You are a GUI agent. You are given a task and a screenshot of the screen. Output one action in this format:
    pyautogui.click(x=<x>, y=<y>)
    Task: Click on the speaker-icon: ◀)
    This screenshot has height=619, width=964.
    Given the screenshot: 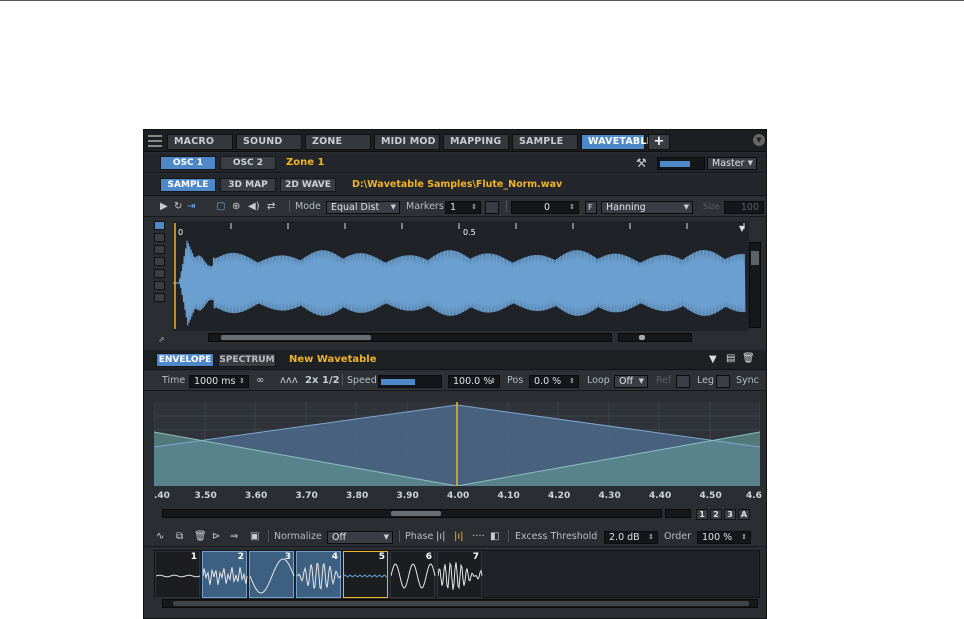 What is the action you would take?
    pyautogui.click(x=254, y=207)
    